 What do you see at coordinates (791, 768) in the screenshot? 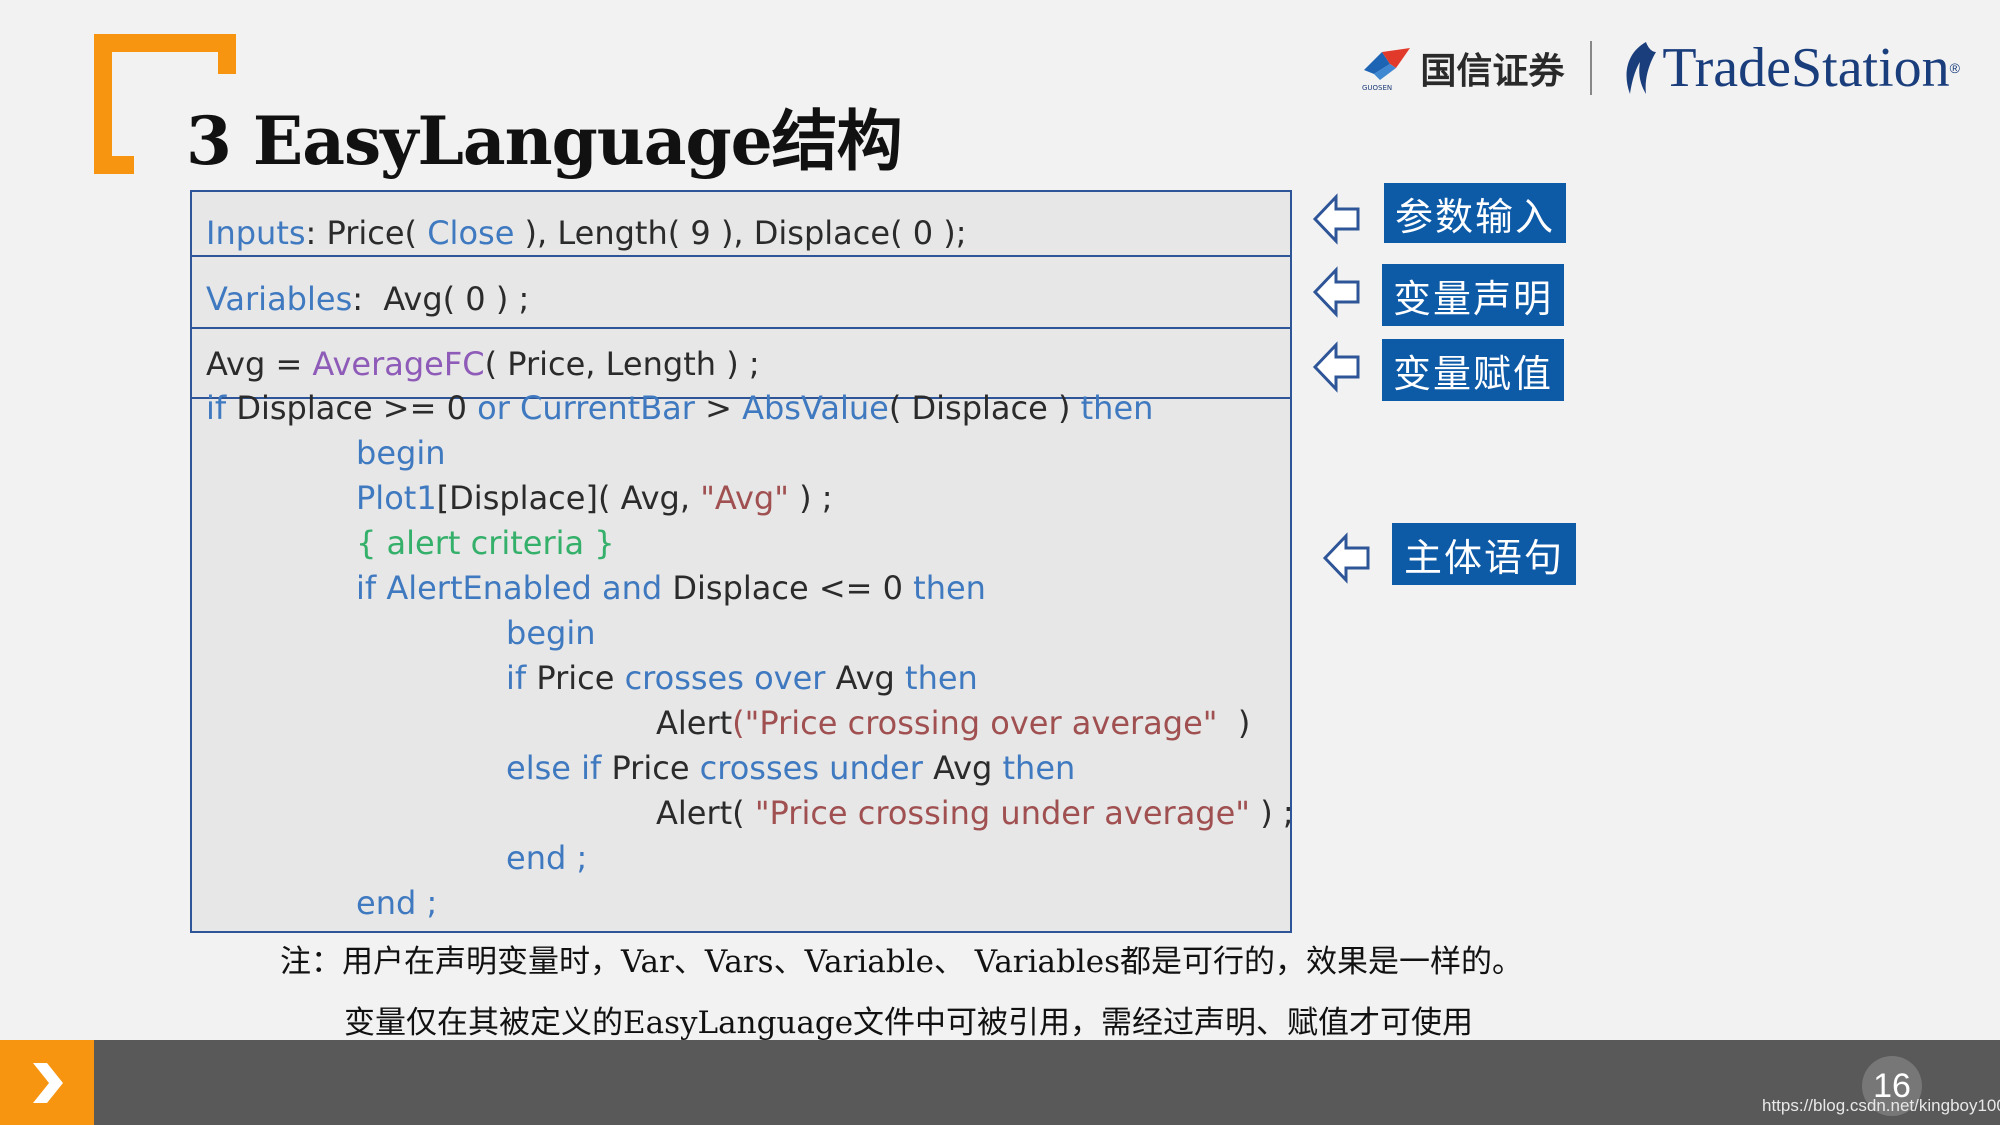
I see `code-line-crosses-under: else if Price crosses under Avg then` at bounding box center [791, 768].